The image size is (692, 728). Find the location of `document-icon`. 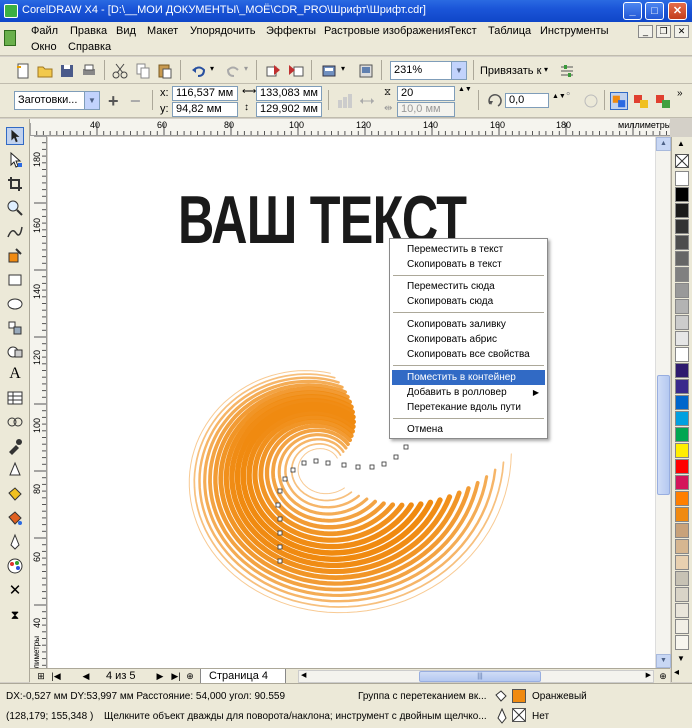

document-icon is located at coordinates (10, 38).